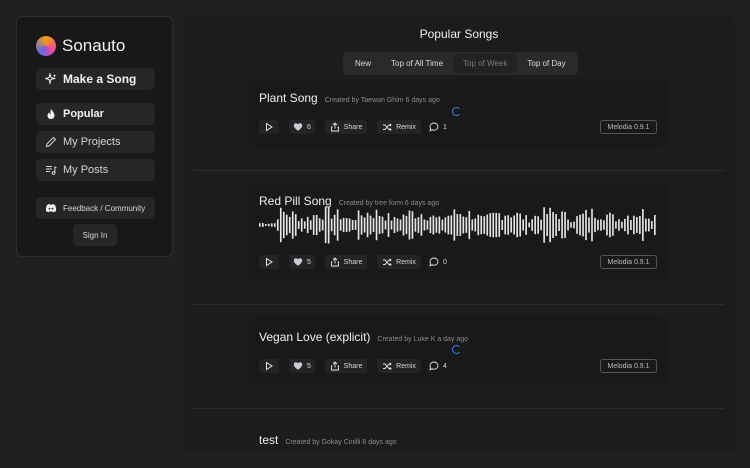 This screenshot has height=468, width=750. I want to click on sidebar-item-label: My Posts, so click(86, 170).